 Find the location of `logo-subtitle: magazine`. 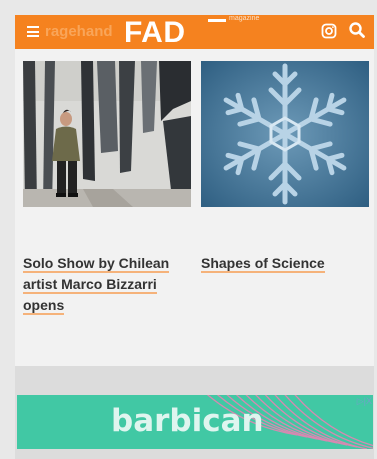

logo-subtitle: magazine is located at coordinates (244, 18).